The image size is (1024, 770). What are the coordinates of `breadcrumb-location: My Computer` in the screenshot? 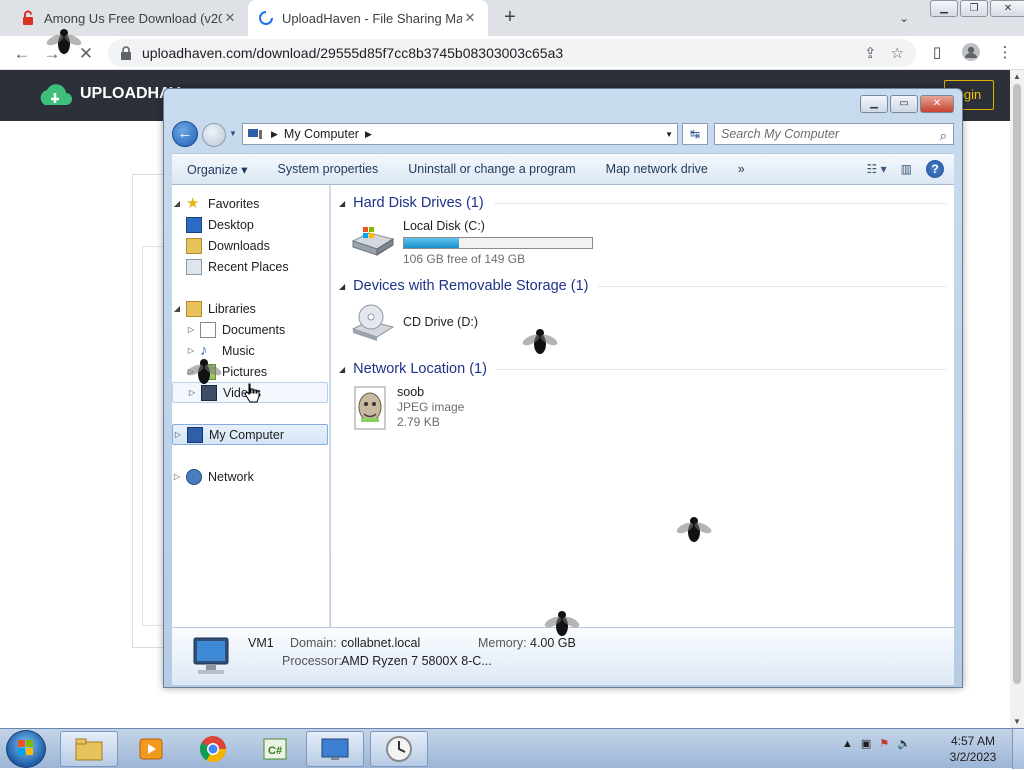 It's located at (321, 134).